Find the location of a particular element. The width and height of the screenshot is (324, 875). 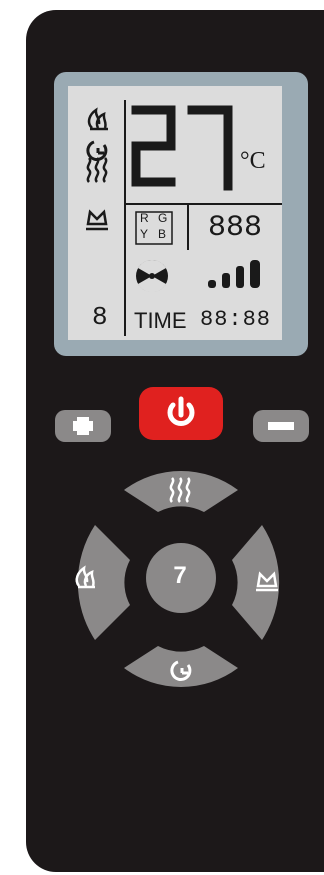

center-button-label: 7 is located at coordinates (180, 575).